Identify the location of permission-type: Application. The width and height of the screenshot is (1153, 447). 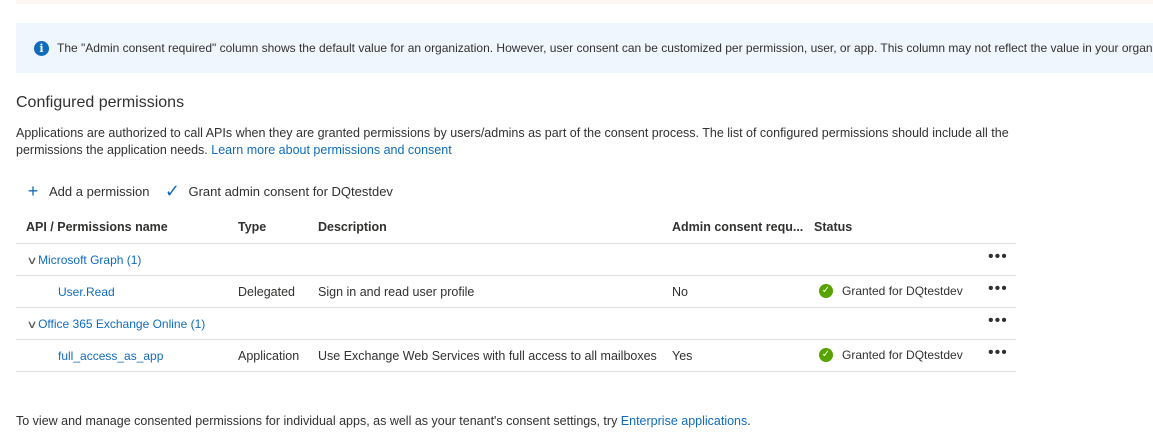
(269, 356).